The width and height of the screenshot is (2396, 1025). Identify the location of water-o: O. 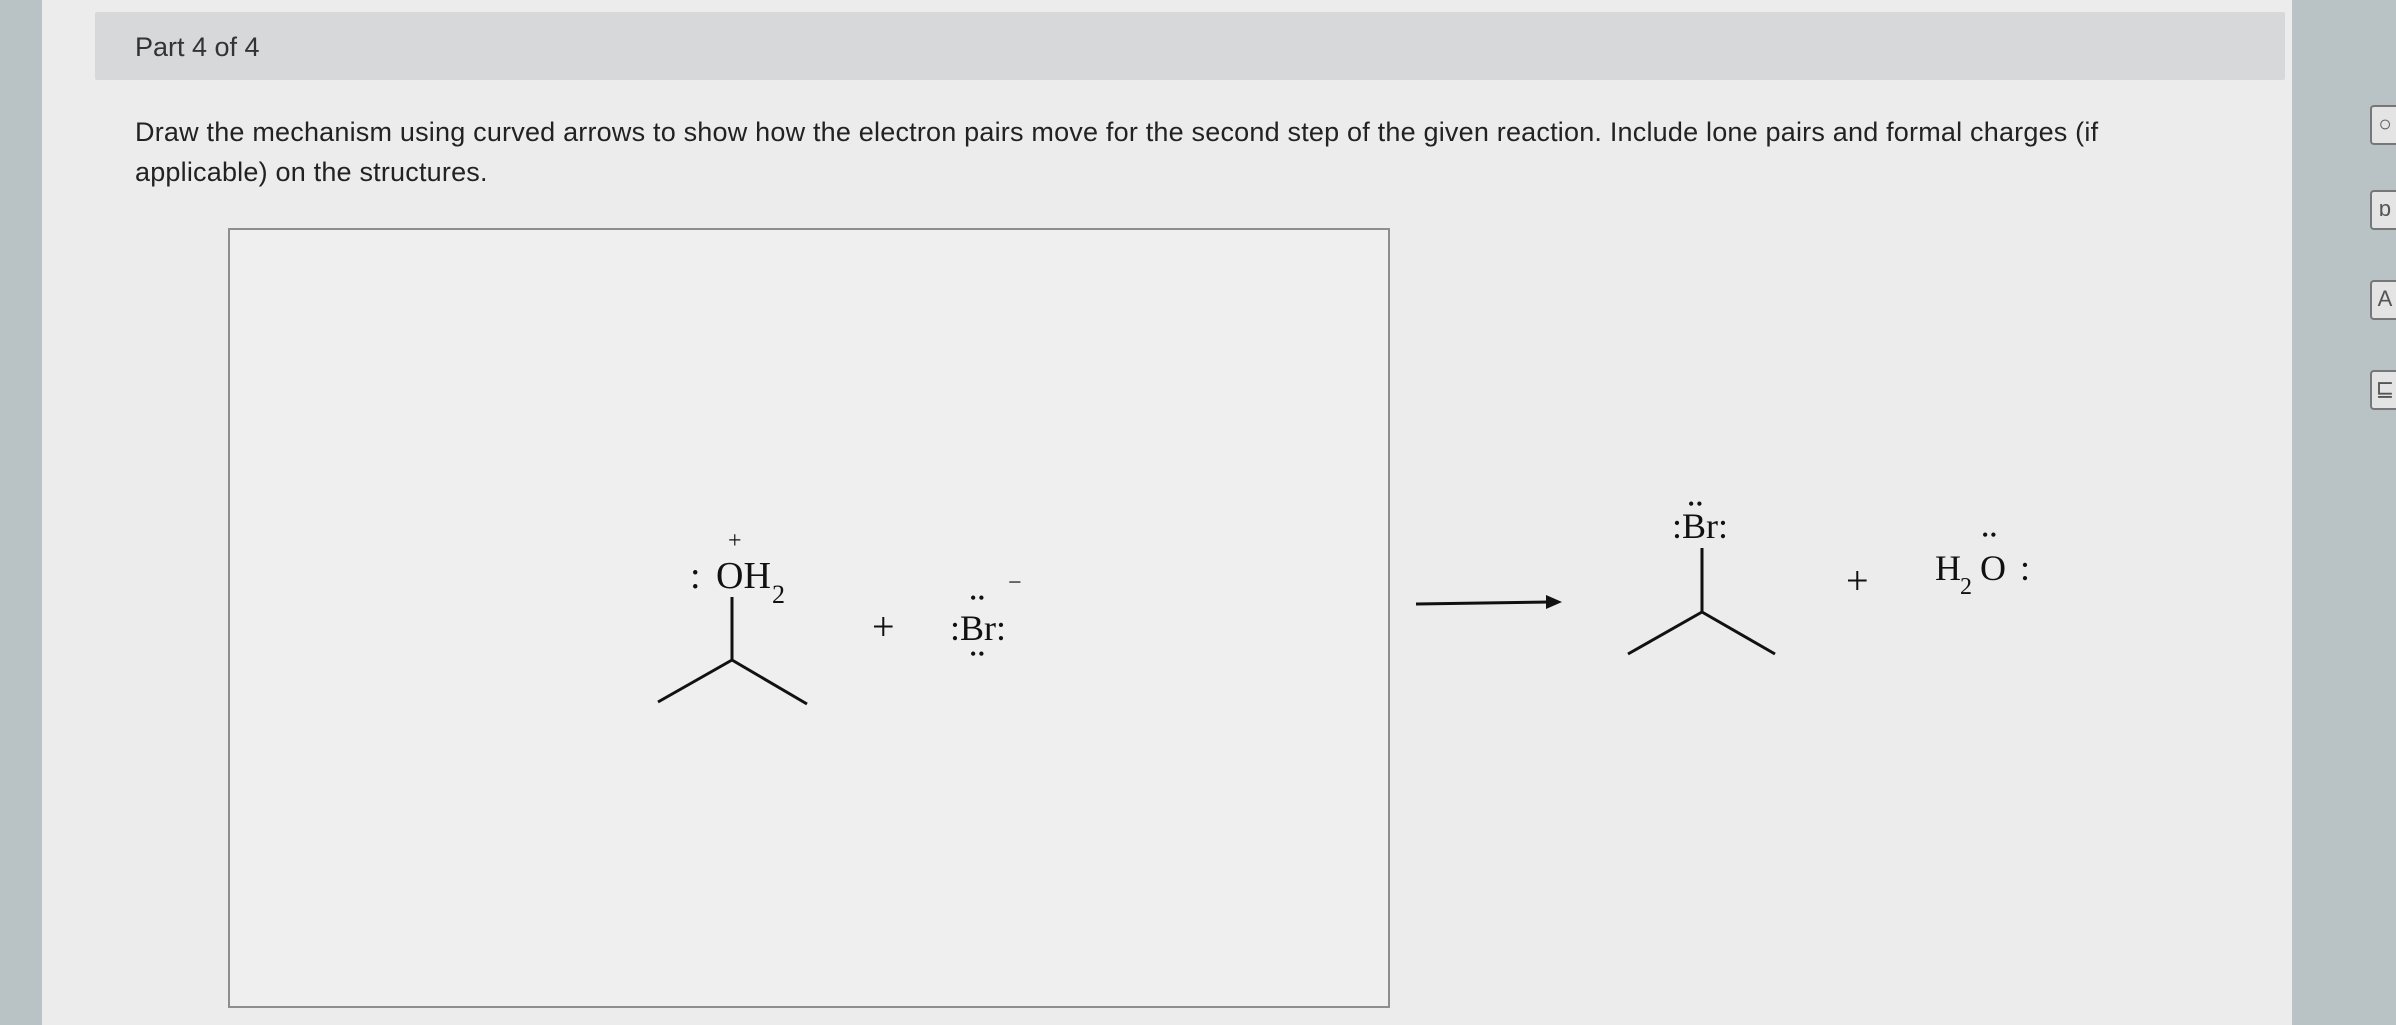
(1993, 568).